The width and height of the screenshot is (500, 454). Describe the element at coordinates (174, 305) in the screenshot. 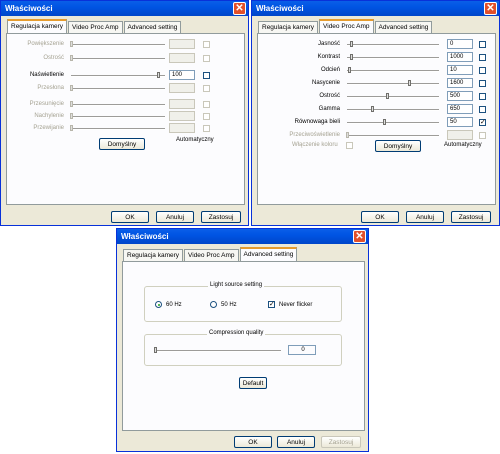

I see `radio-60hz-label: 60 Hz` at that location.